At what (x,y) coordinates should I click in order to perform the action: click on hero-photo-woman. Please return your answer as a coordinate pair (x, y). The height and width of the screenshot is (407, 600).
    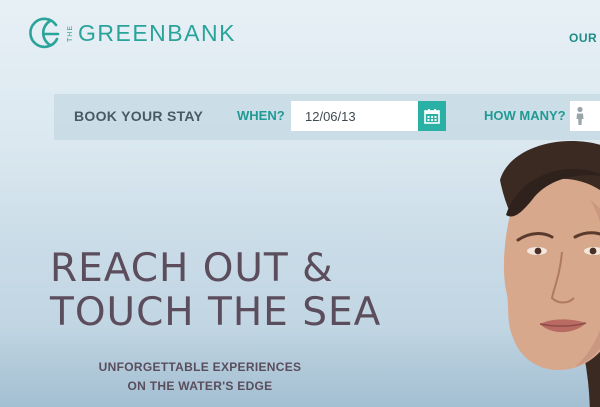
    Looking at the image, I should click on (550, 274).